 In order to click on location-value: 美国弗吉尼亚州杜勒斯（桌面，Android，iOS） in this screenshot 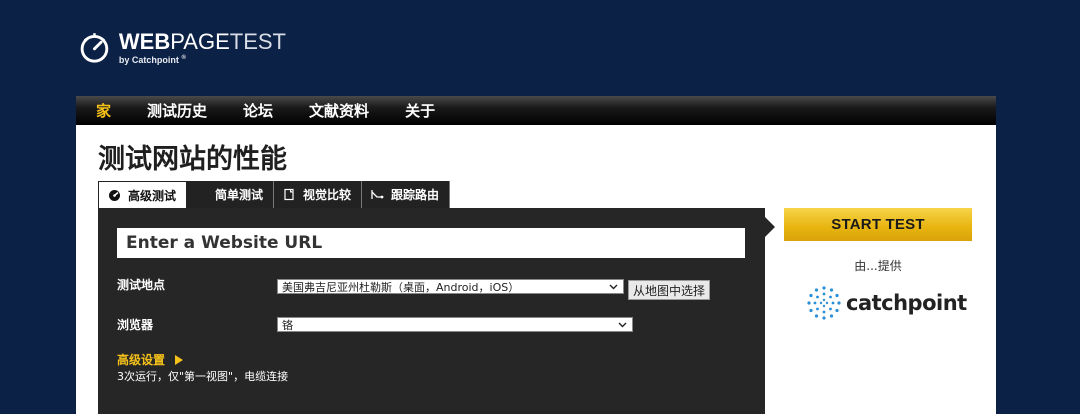, I will do `click(401, 287)`.